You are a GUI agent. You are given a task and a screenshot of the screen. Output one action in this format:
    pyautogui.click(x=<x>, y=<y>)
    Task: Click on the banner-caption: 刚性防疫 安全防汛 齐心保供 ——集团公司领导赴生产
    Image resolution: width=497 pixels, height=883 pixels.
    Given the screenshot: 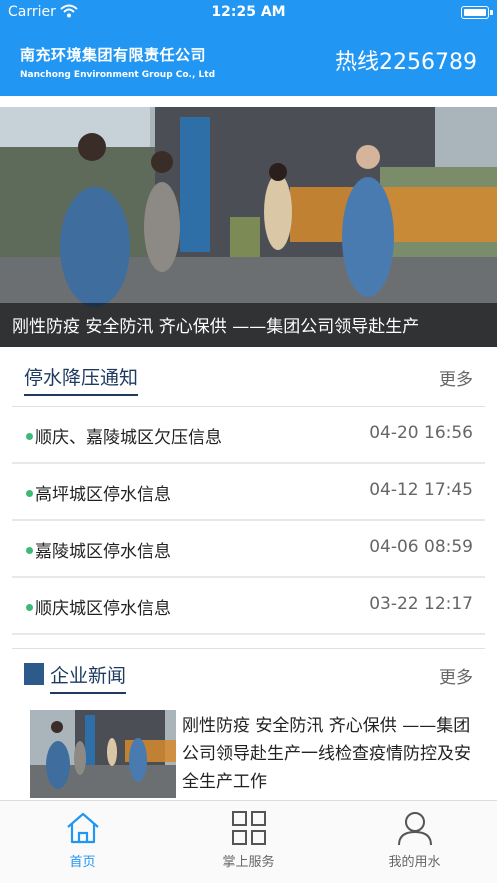 What is the action you would take?
    pyautogui.click(x=216, y=327)
    